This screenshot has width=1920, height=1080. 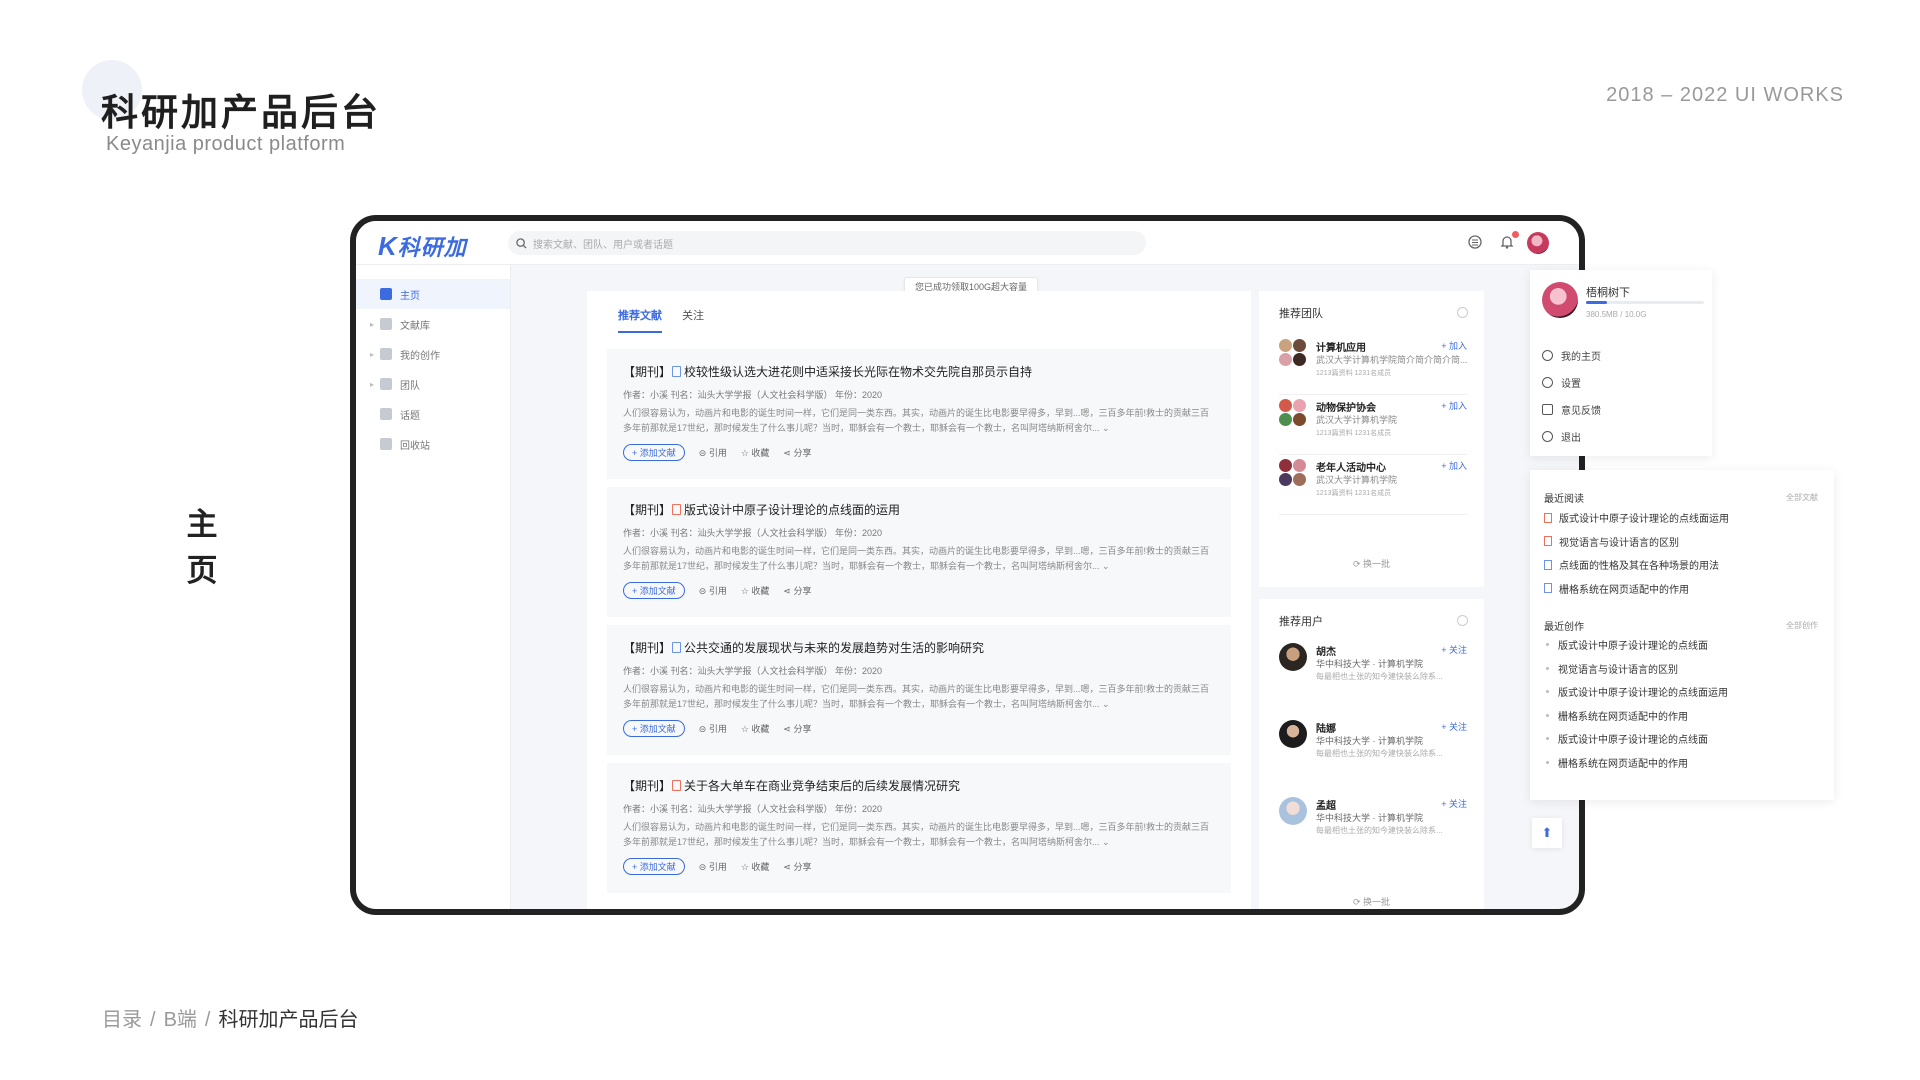 What do you see at coordinates (1538, 243) in the screenshot?
I see `user-avatar` at bounding box center [1538, 243].